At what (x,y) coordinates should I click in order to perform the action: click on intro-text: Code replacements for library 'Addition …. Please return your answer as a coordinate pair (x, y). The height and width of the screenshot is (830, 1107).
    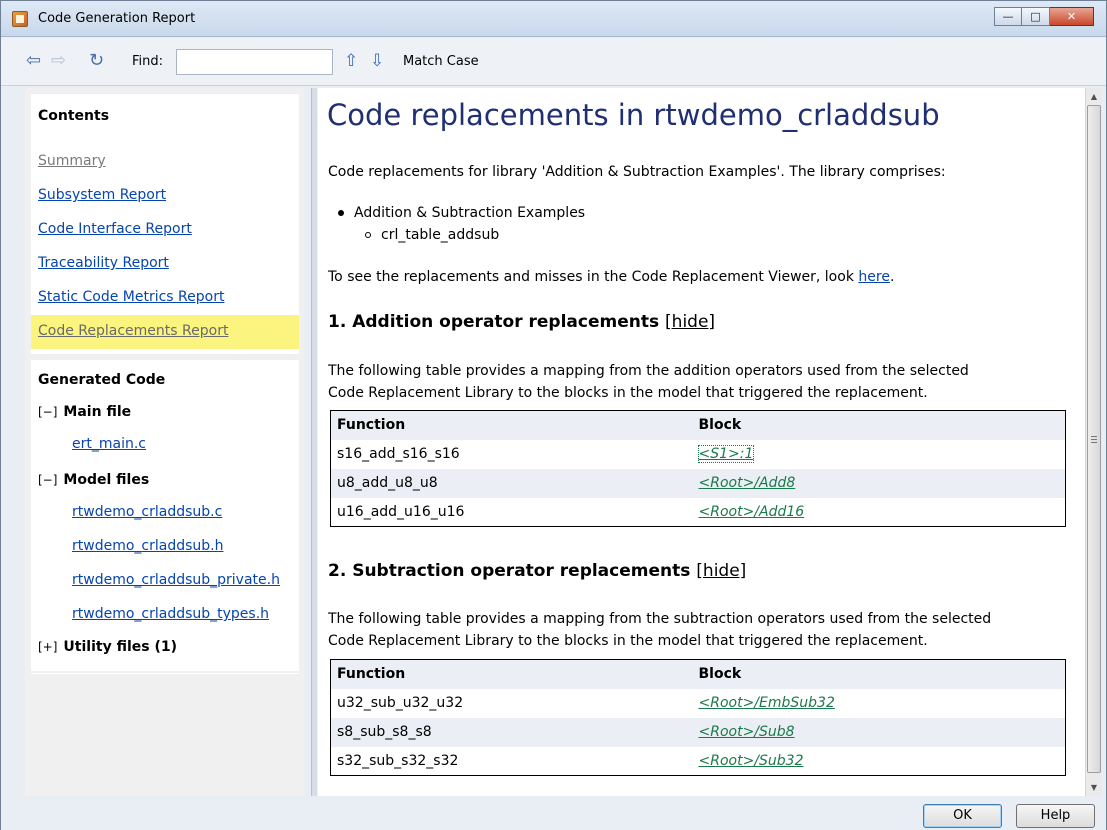
    Looking at the image, I should click on (637, 172).